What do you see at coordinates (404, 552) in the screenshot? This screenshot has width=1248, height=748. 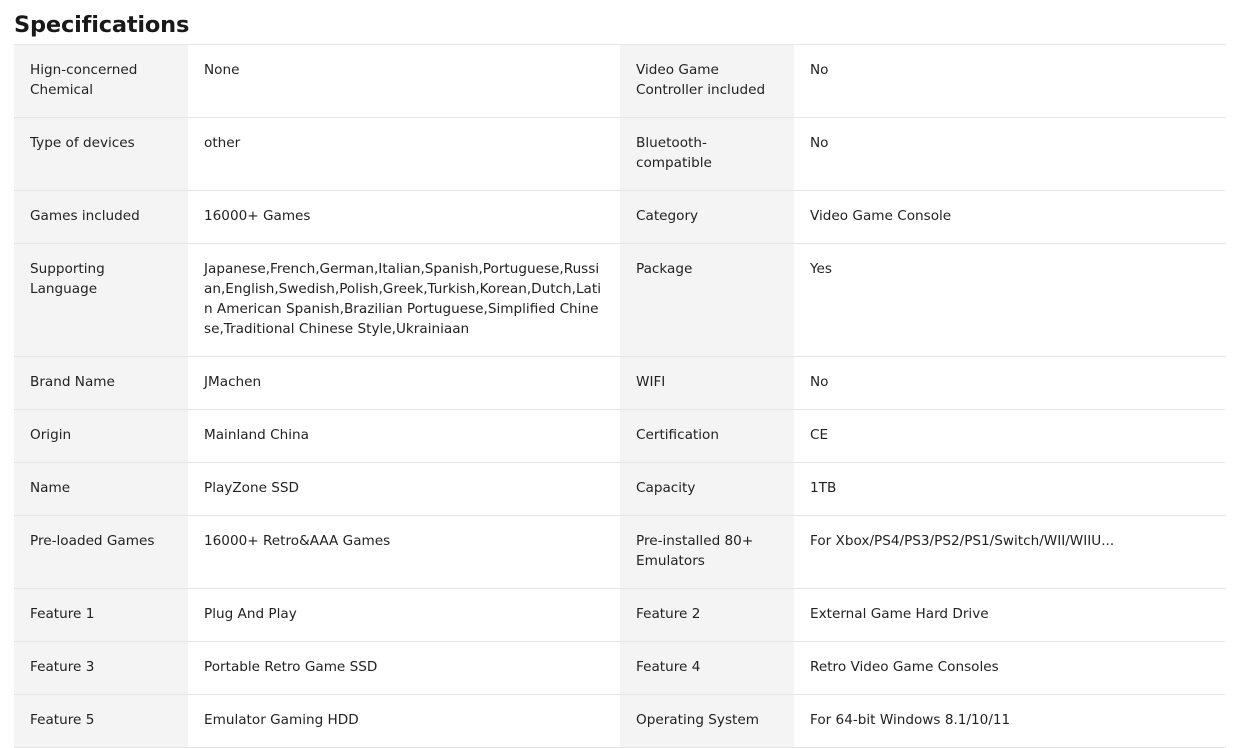 I see `spec-value: 16000+ Retro&AAA Games` at bounding box center [404, 552].